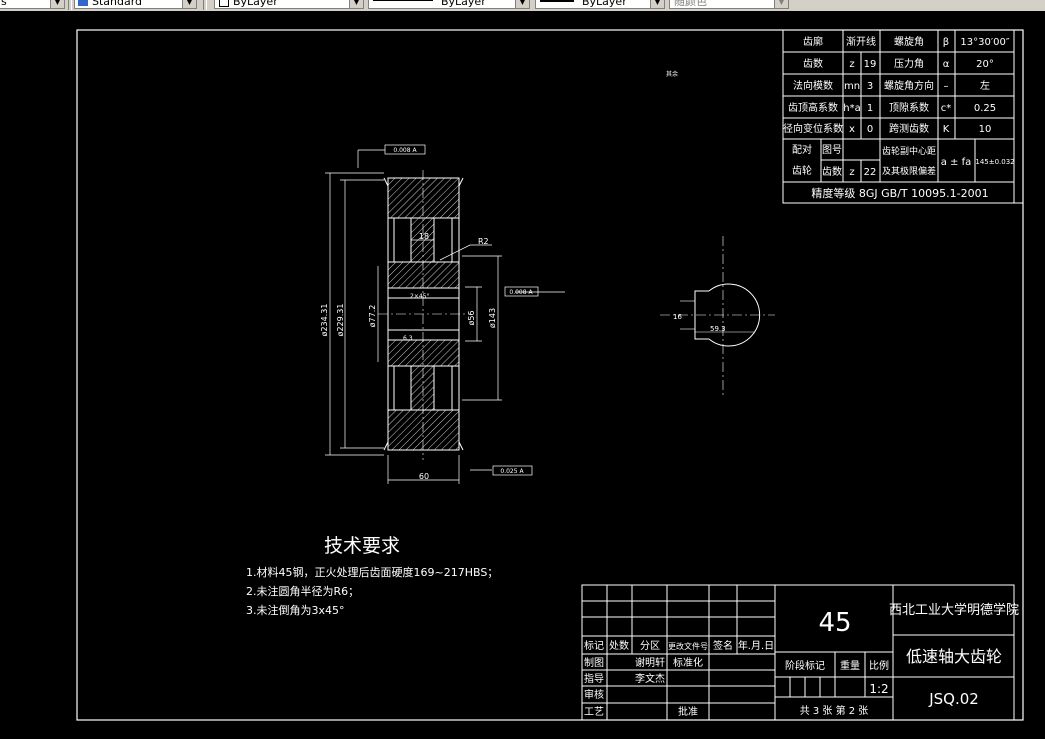 This screenshot has width=1045, height=739. Describe the element at coordinates (224, 3) in the screenshot. I see `color-swatch-icon` at that location.